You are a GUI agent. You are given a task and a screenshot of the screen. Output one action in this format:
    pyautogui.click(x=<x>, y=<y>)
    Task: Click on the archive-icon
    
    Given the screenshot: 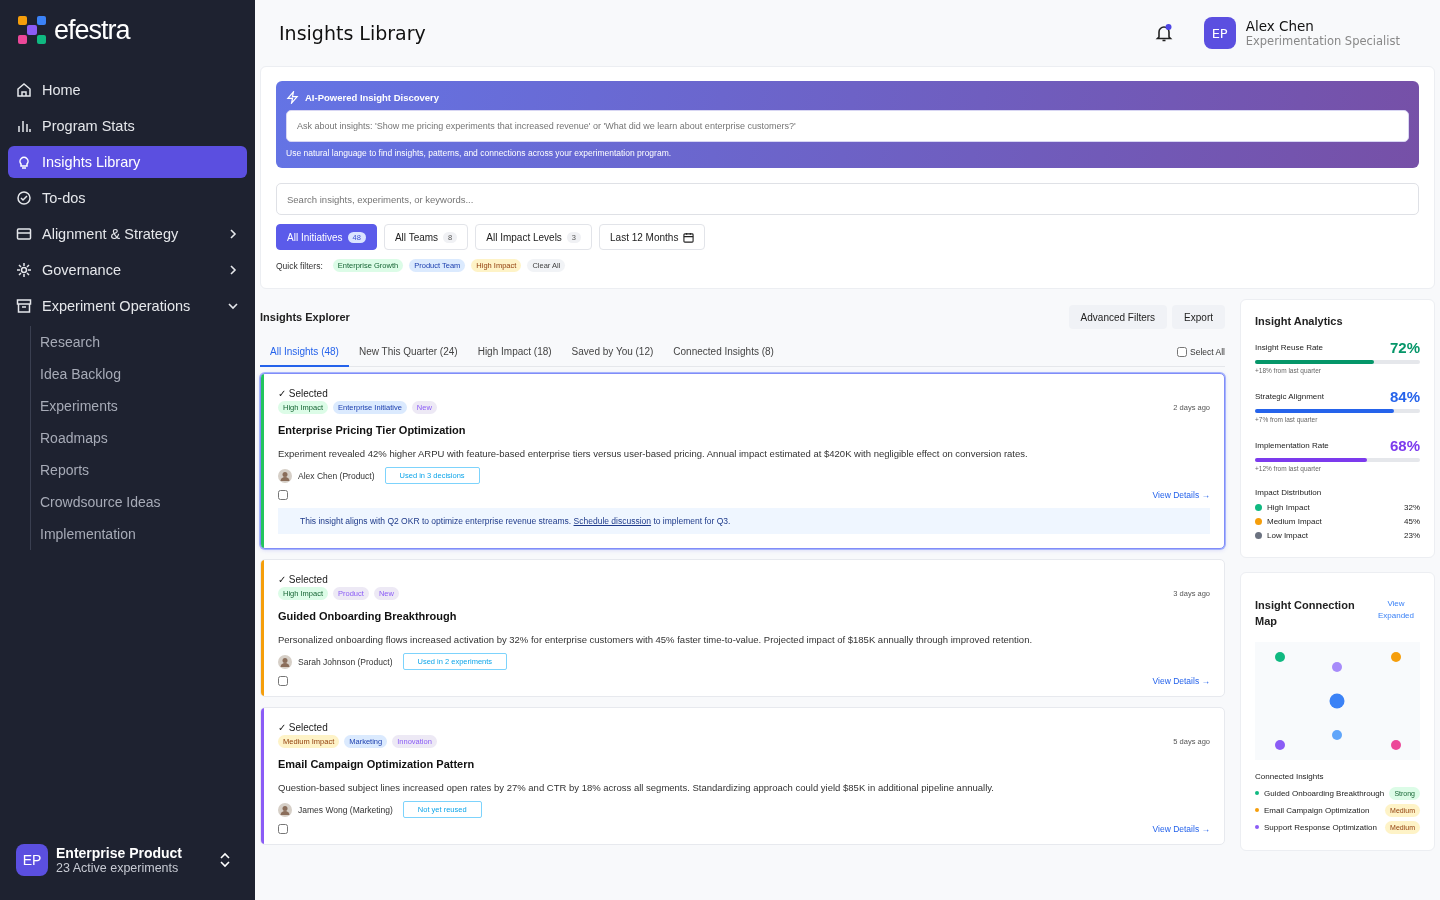 What is the action you would take?
    pyautogui.click(x=24, y=306)
    